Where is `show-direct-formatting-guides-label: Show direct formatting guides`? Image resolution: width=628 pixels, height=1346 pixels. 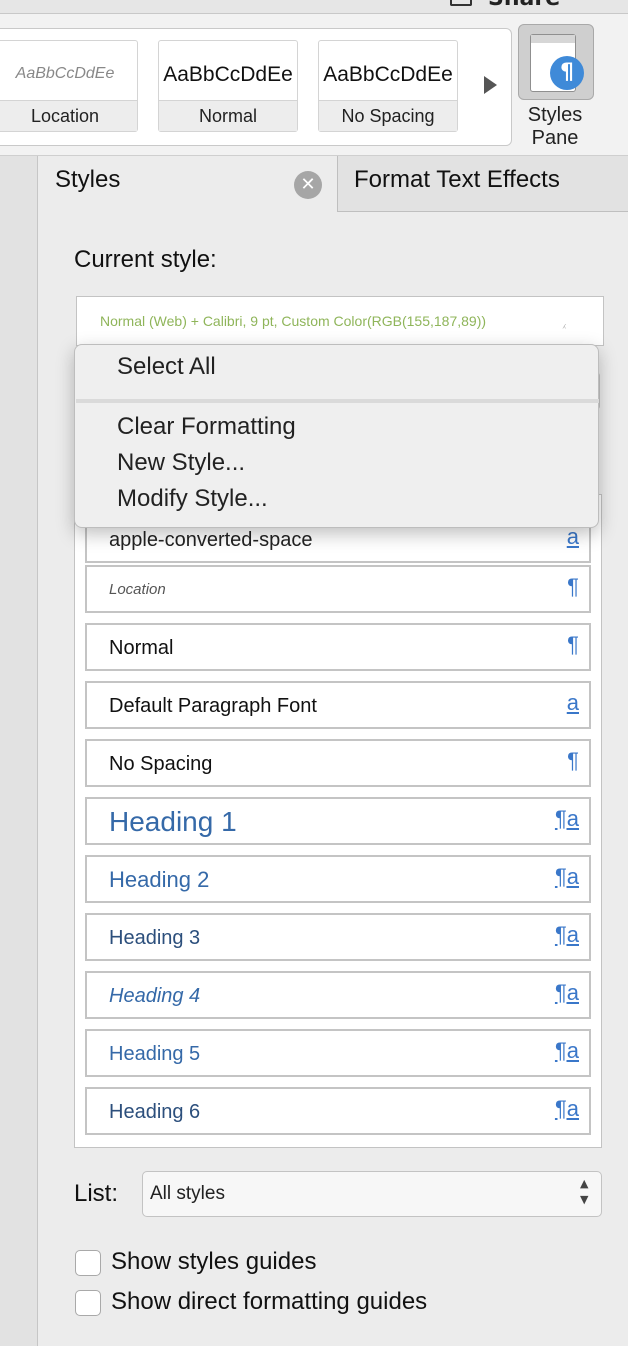
show-direct-formatting-guides-label: Show direct formatting guides is located at coordinates (269, 1301).